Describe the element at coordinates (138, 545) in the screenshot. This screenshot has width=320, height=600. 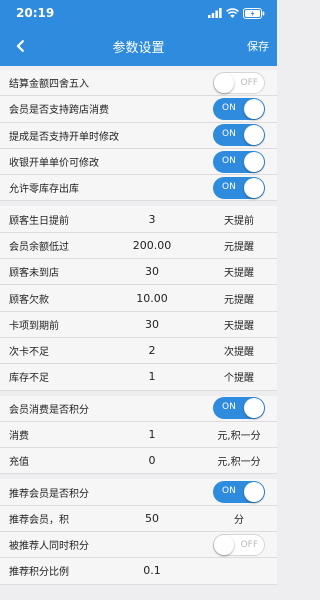
I see `setting-referee-points: 被推荐人同时积分 OFF` at that location.